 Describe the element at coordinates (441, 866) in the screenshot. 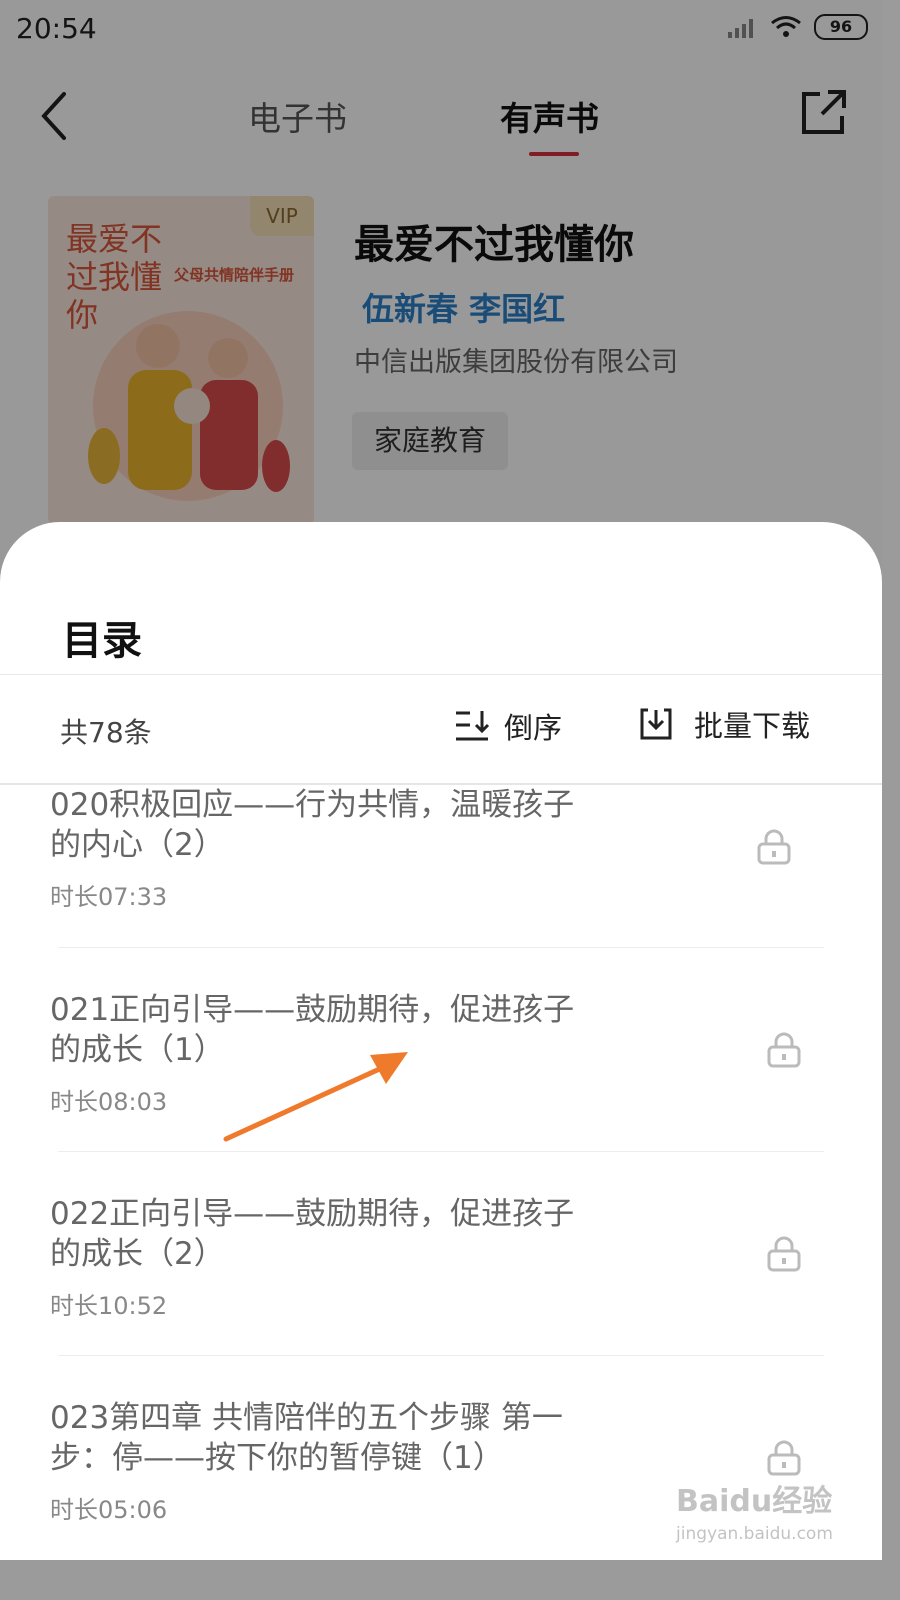

I see `chapter-item: 020积极回应——行为共情，温暖孩子的内心（2） 时长07:33` at that location.